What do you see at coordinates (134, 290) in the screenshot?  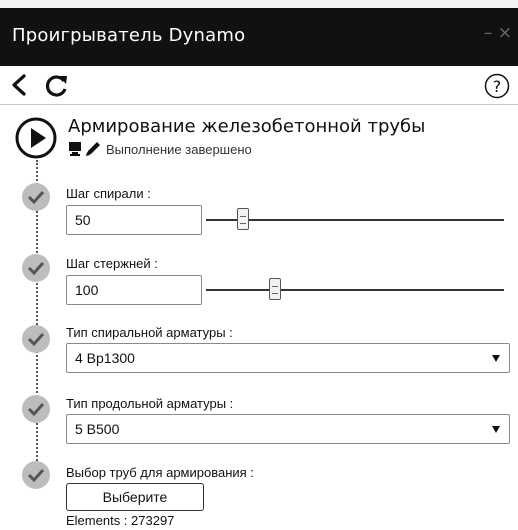 I see `rod-step-input: 100` at bounding box center [134, 290].